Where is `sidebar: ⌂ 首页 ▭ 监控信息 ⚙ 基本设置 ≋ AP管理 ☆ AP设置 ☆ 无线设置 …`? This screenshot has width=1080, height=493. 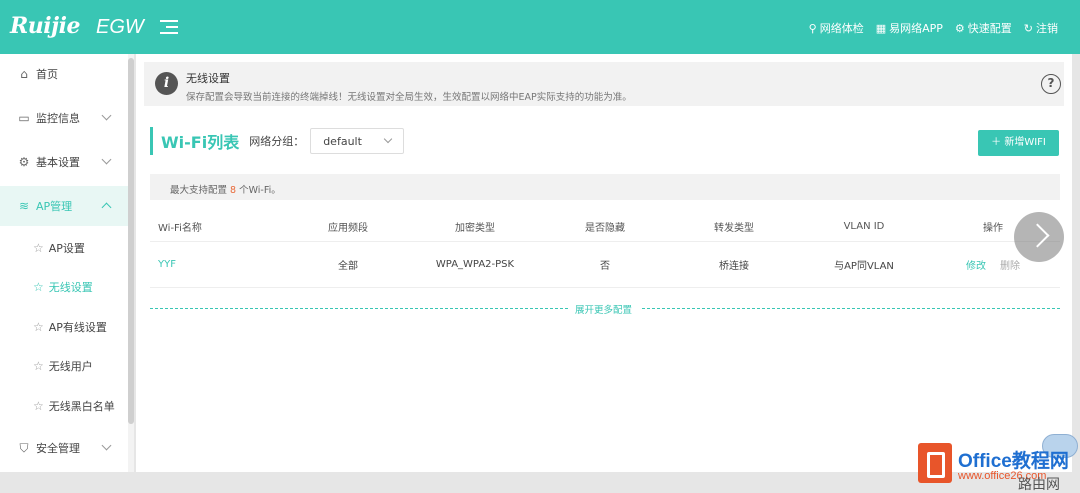
sidebar: ⌂ 首页 ▭ 监控信息 ⚙ 基本设置 ≋ AP管理 ☆ AP设置 ☆ 无线设置 … is located at coordinates (64, 263).